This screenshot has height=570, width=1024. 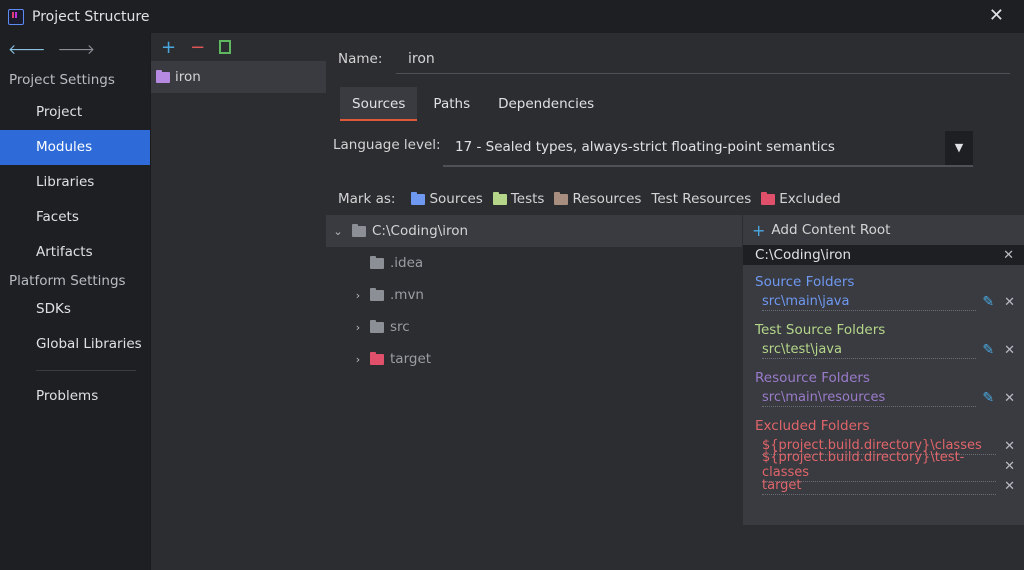 I want to click on chevron-down-icon: ▼, so click(x=959, y=148).